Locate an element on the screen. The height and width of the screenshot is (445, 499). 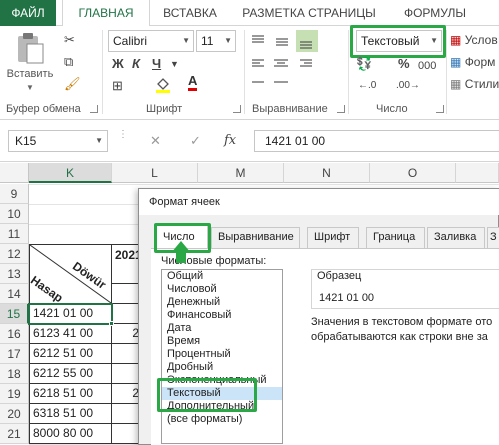
alignment-group-label: Выравнивание is located at coordinates (290, 109).